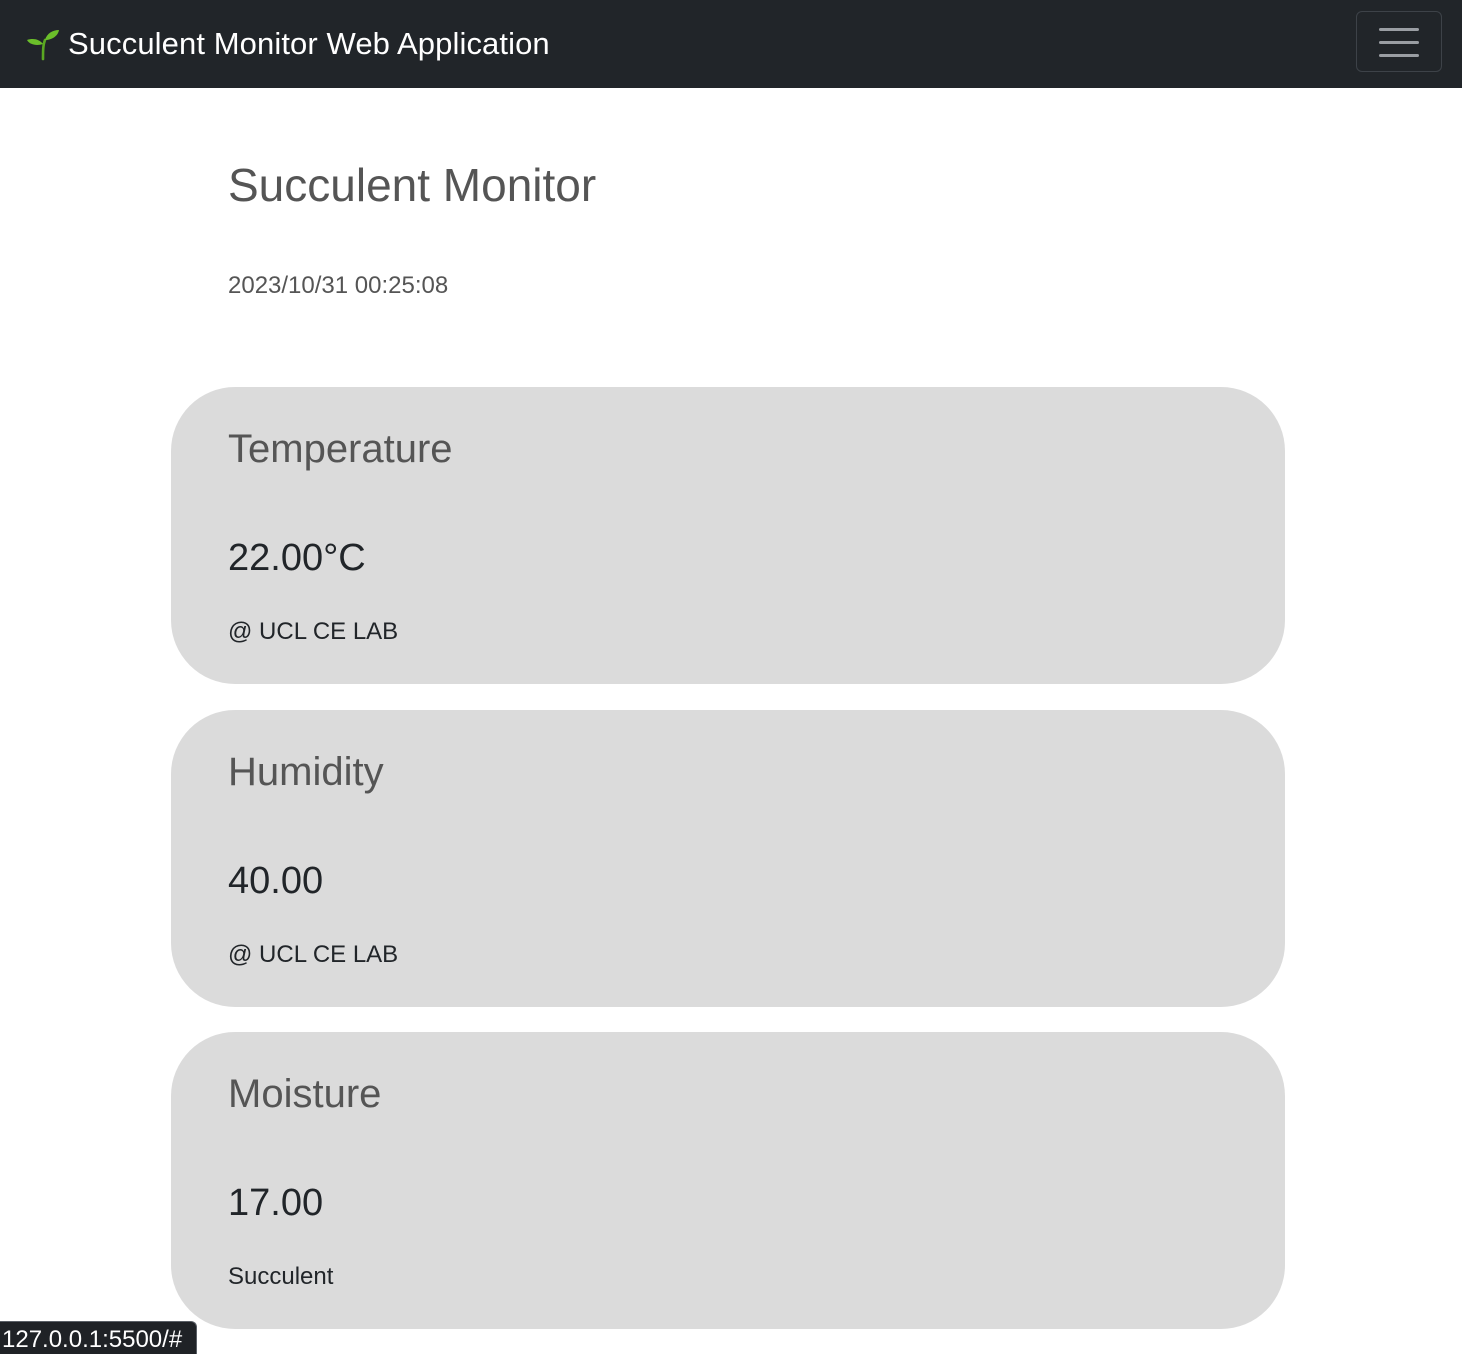  I want to click on card-title: Humidity, so click(306, 772).